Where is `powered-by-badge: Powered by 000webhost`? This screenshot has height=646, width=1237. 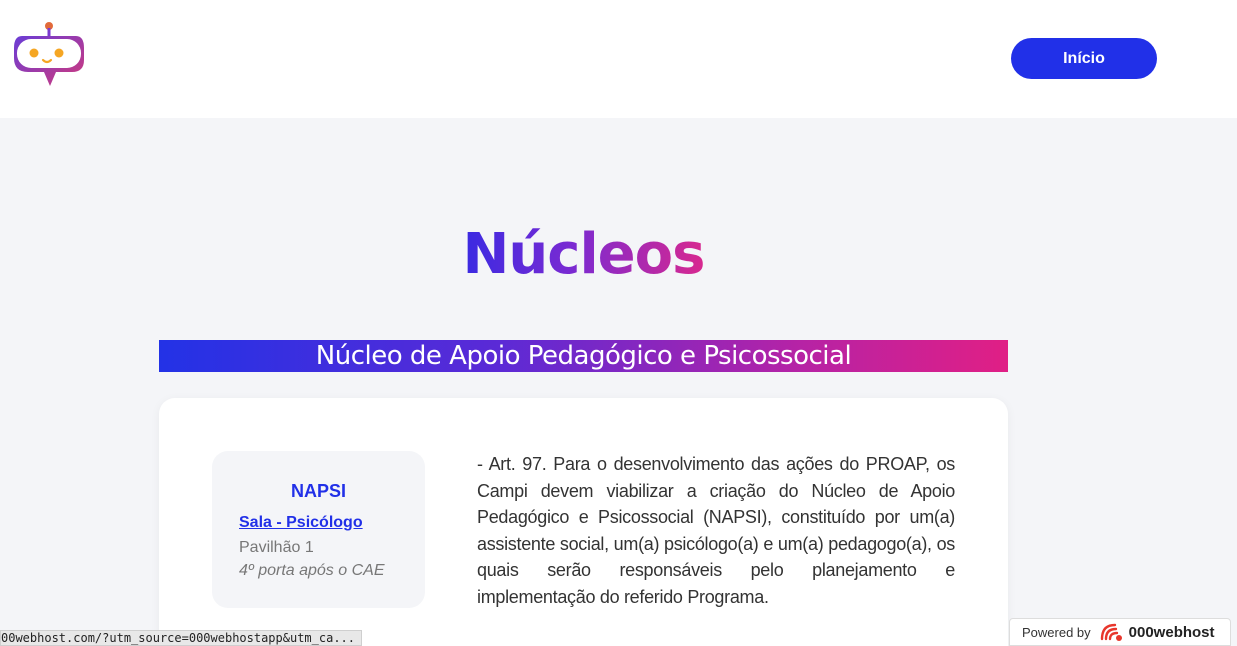 powered-by-badge: Powered by 000webhost is located at coordinates (1120, 632).